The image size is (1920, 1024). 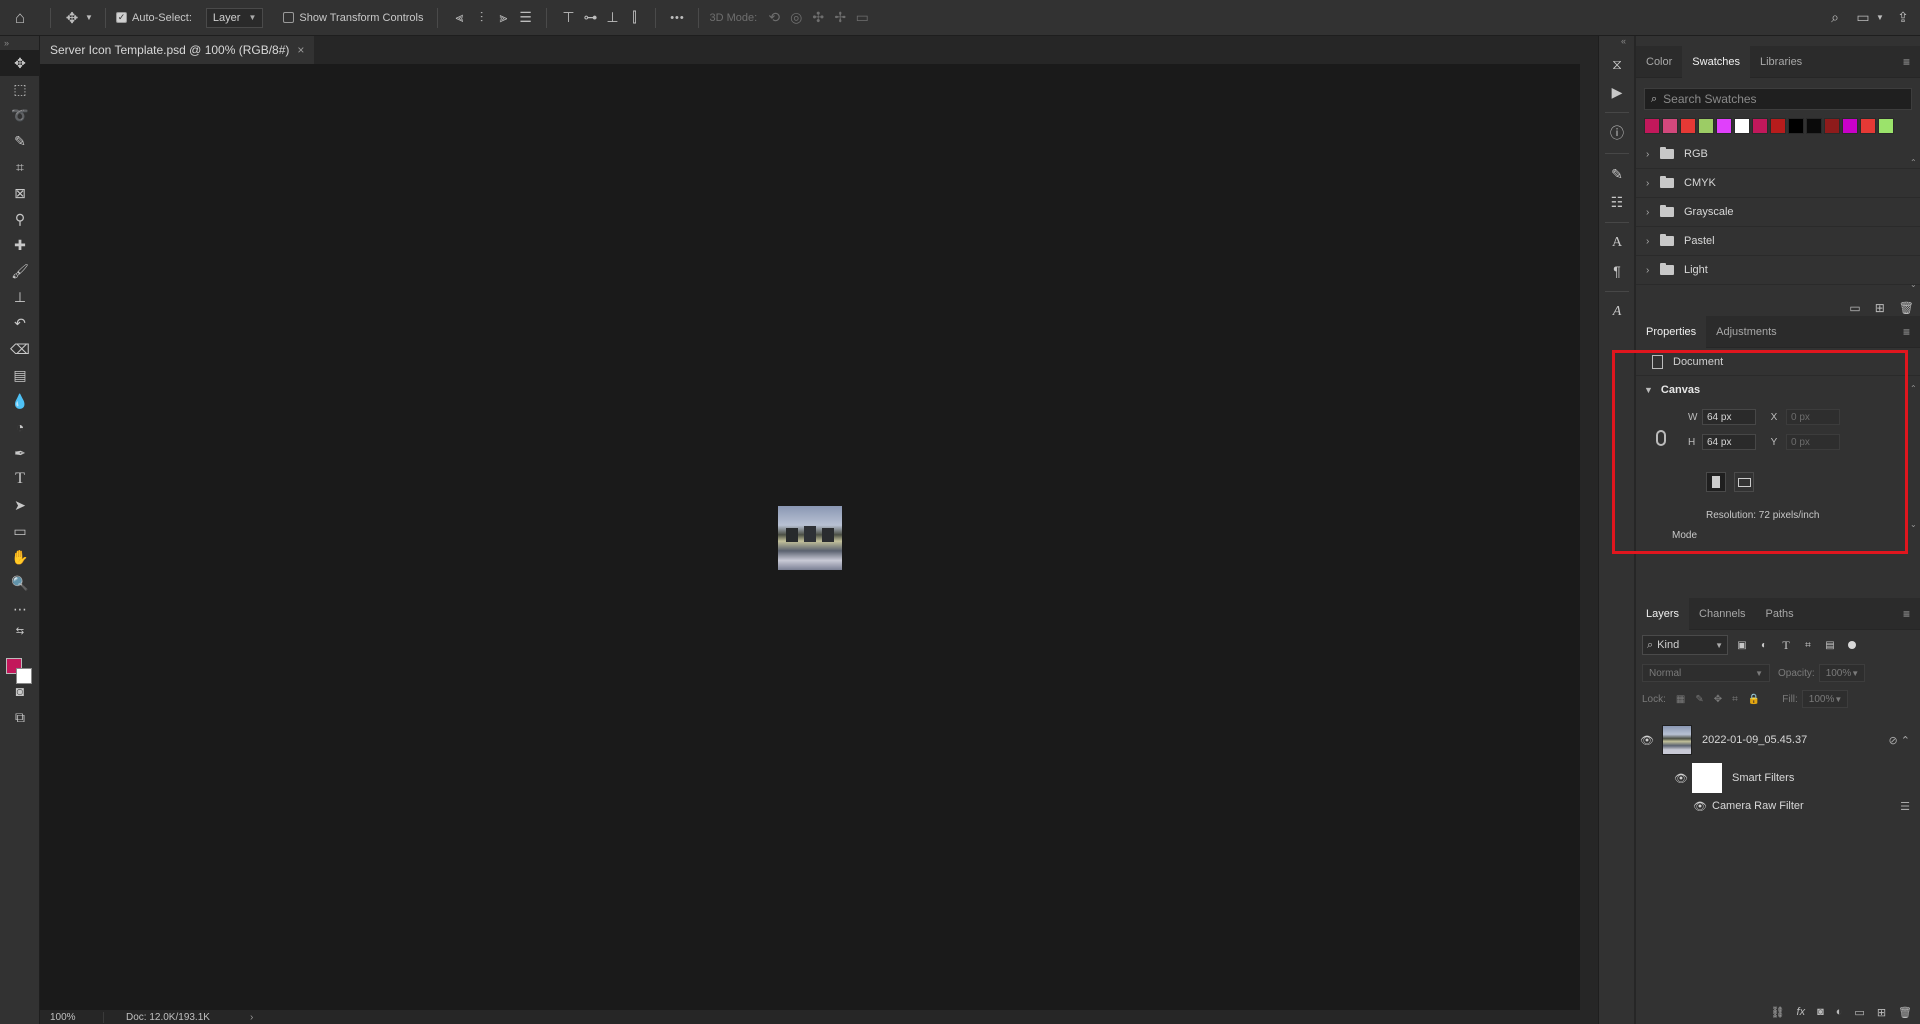 I want to click on tab-color: Color, so click(x=1659, y=62).